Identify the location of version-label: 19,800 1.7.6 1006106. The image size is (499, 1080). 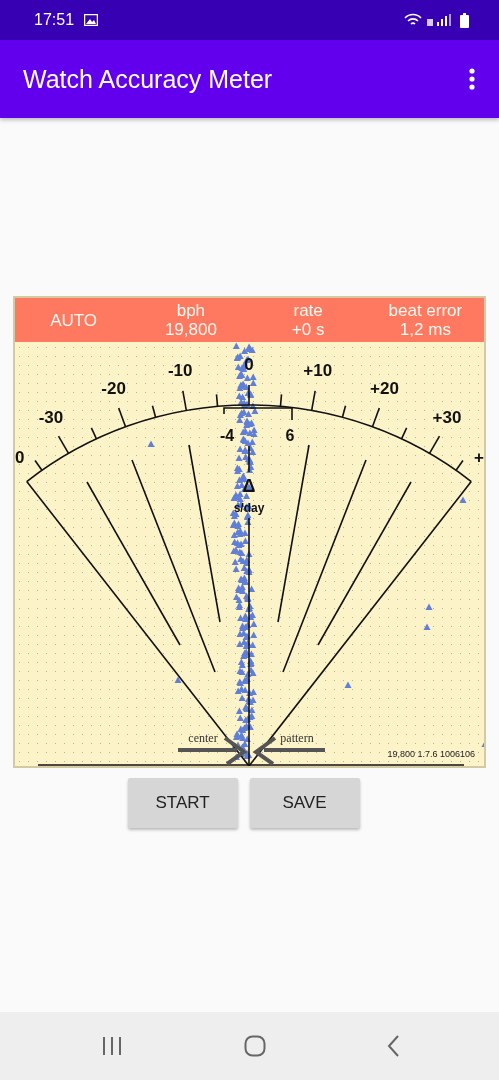
(431, 754).